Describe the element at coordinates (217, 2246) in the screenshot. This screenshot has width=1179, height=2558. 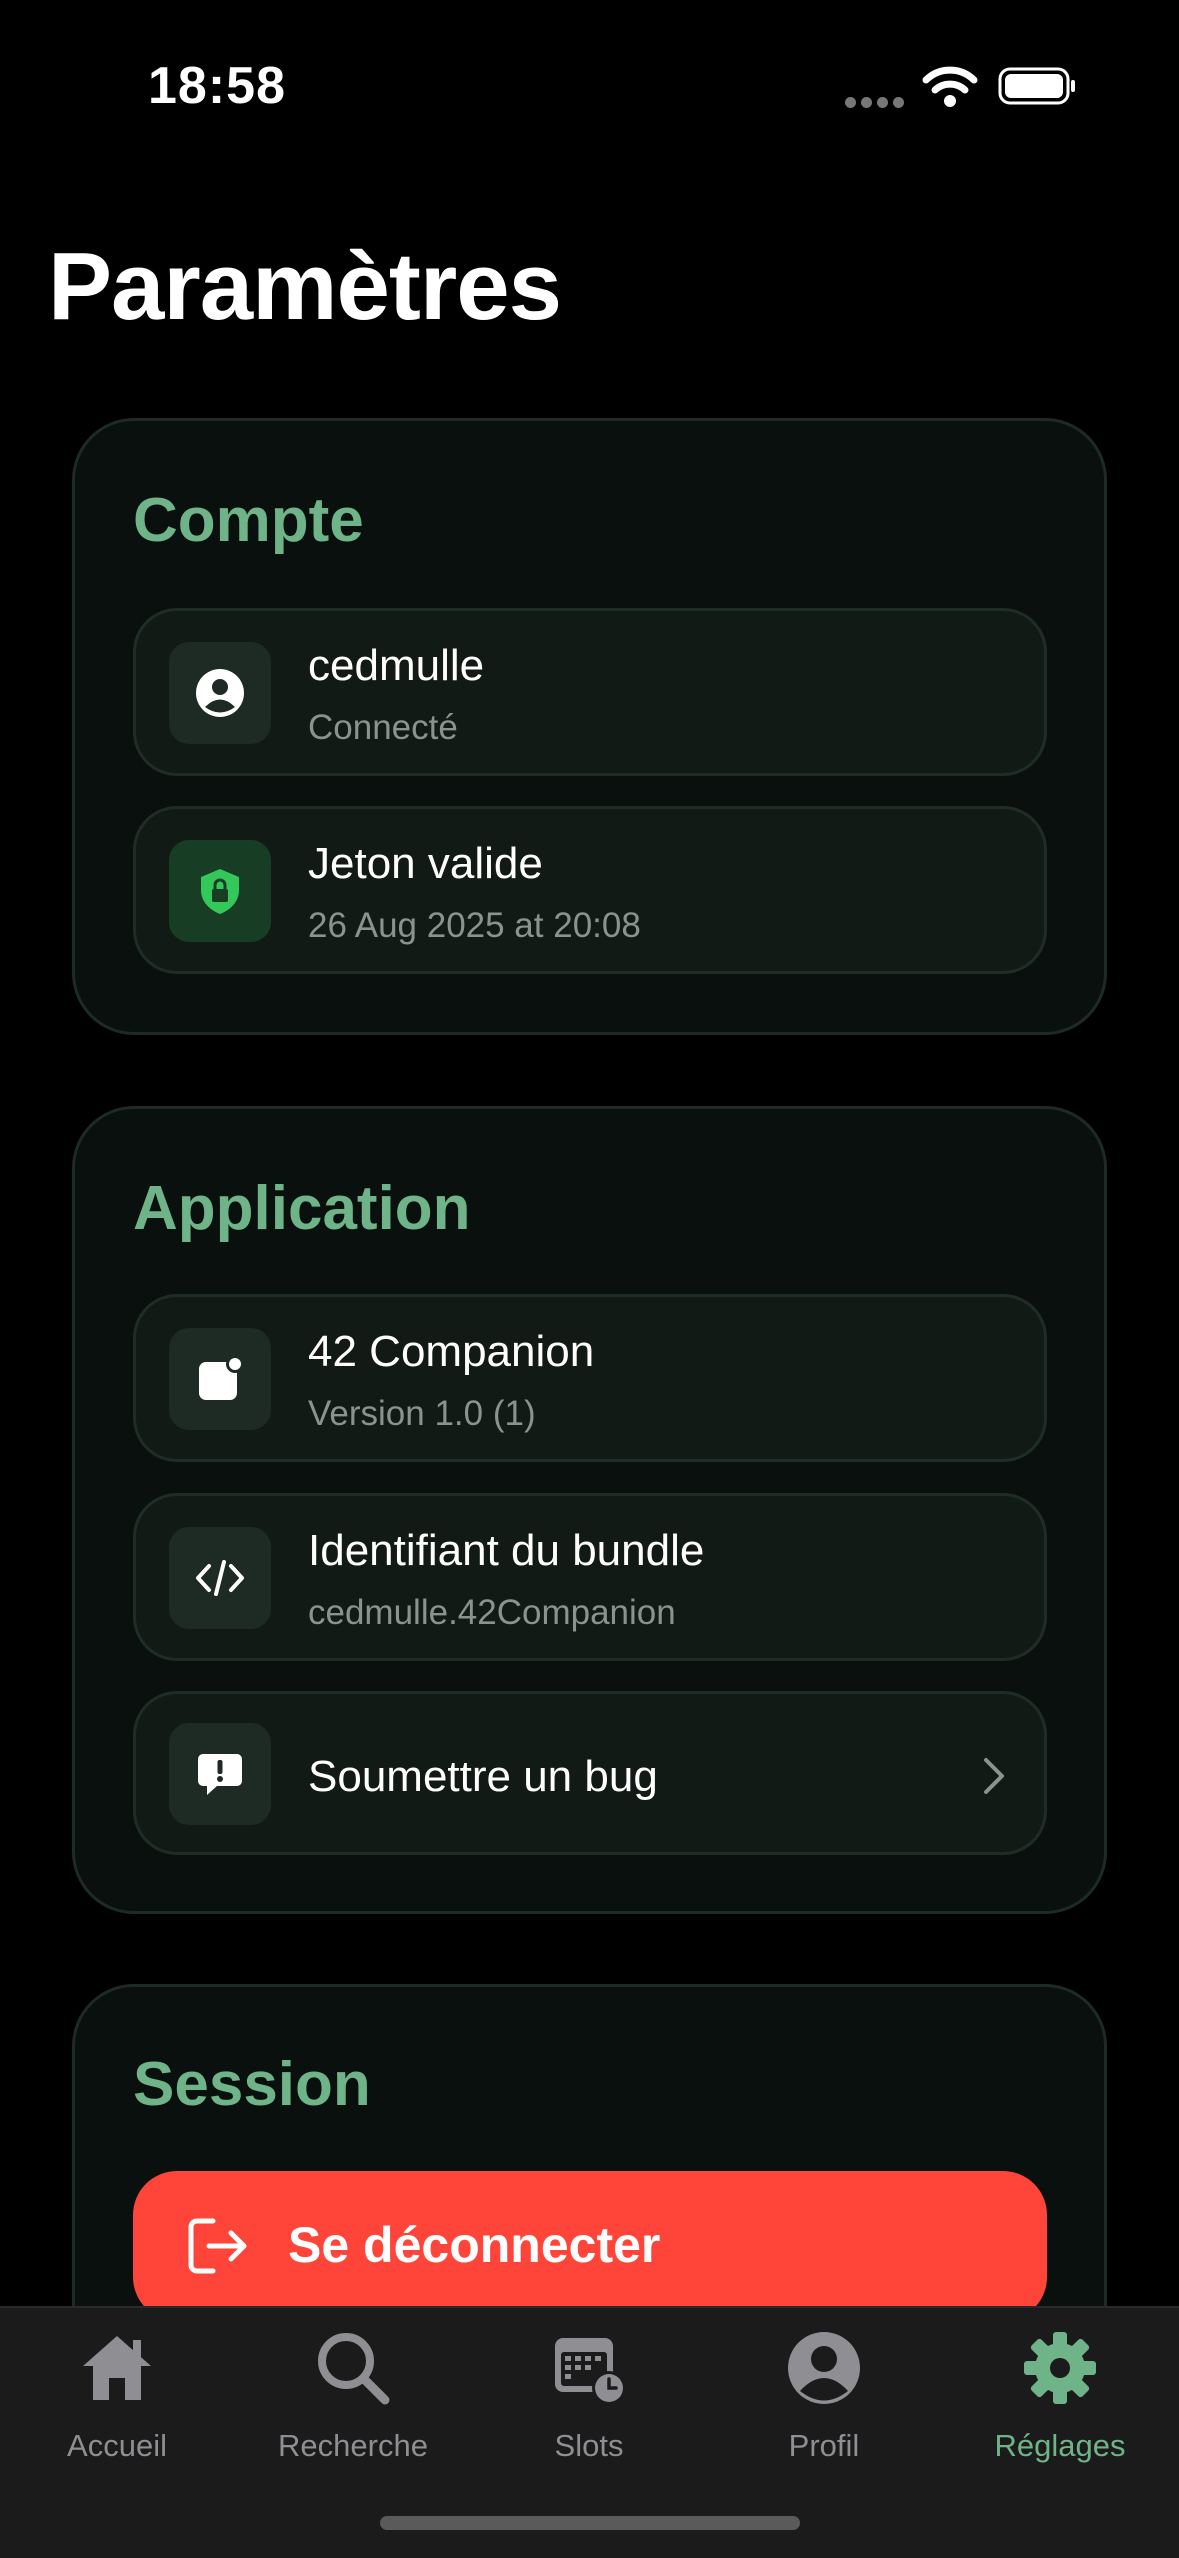
I see `logout-icon` at that location.